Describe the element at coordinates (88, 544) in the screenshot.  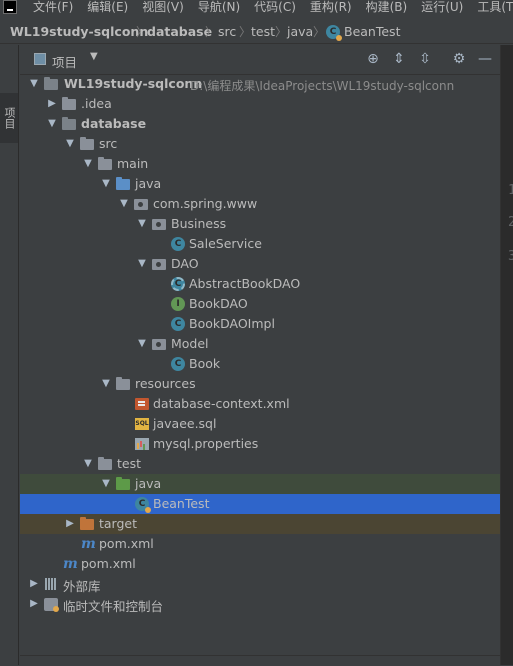
I see `maven-icon: m` at that location.